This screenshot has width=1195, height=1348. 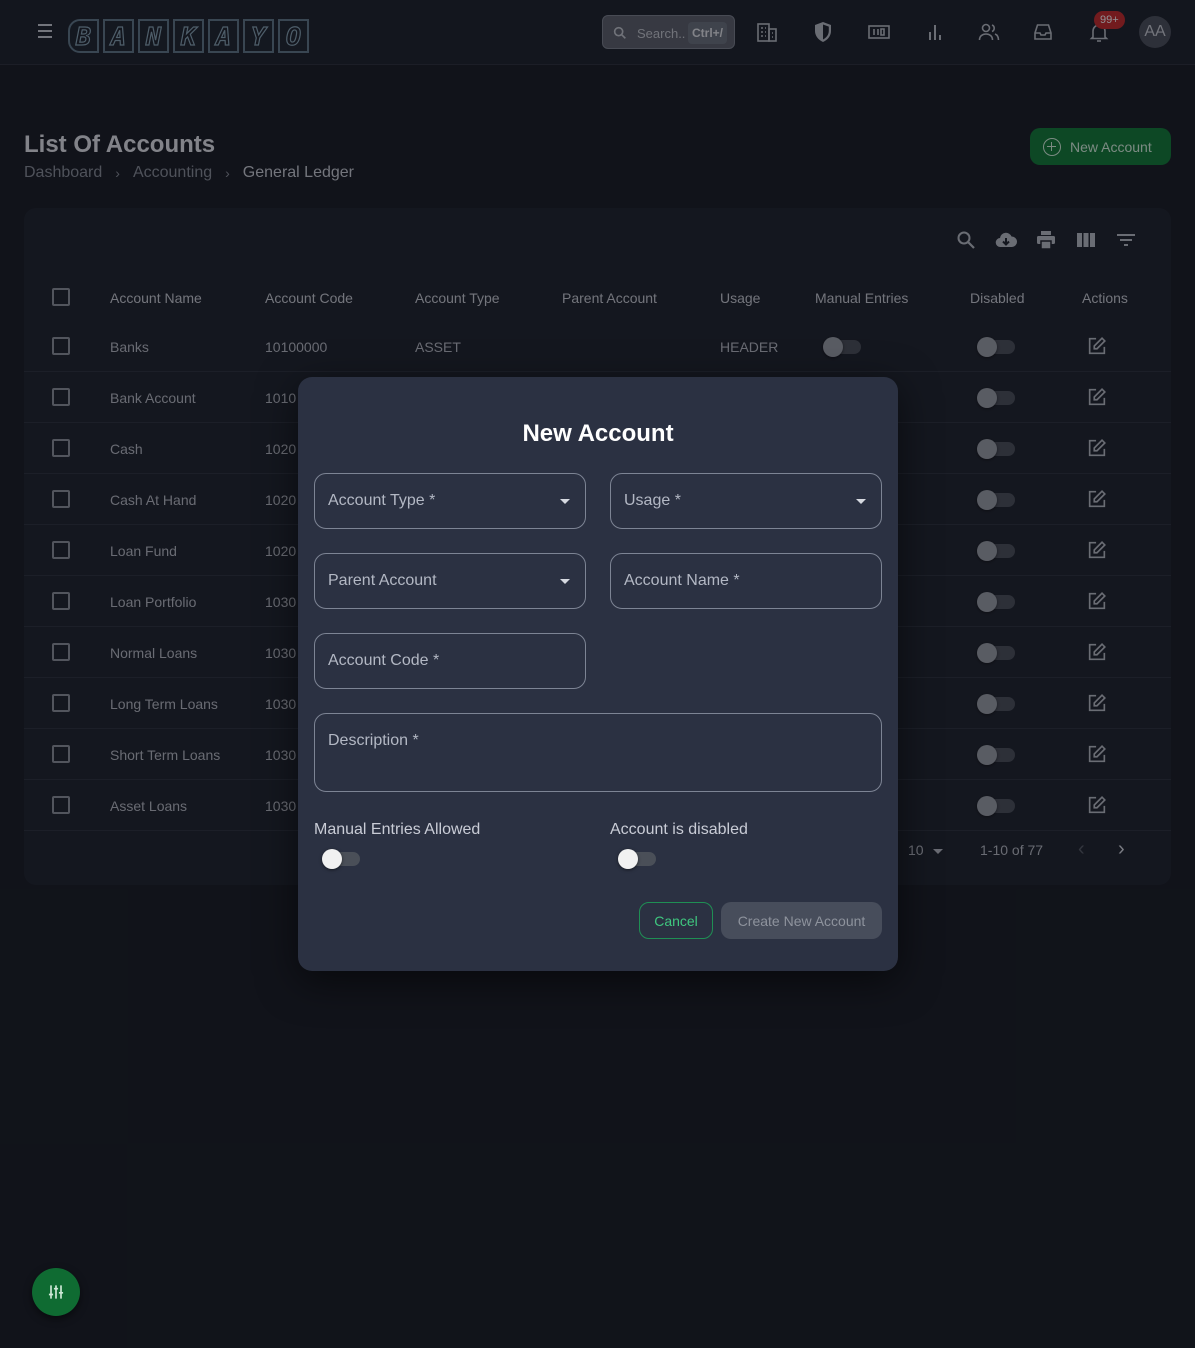 I want to click on manual-entries-label: Manual Entries Allowed, so click(x=397, y=829).